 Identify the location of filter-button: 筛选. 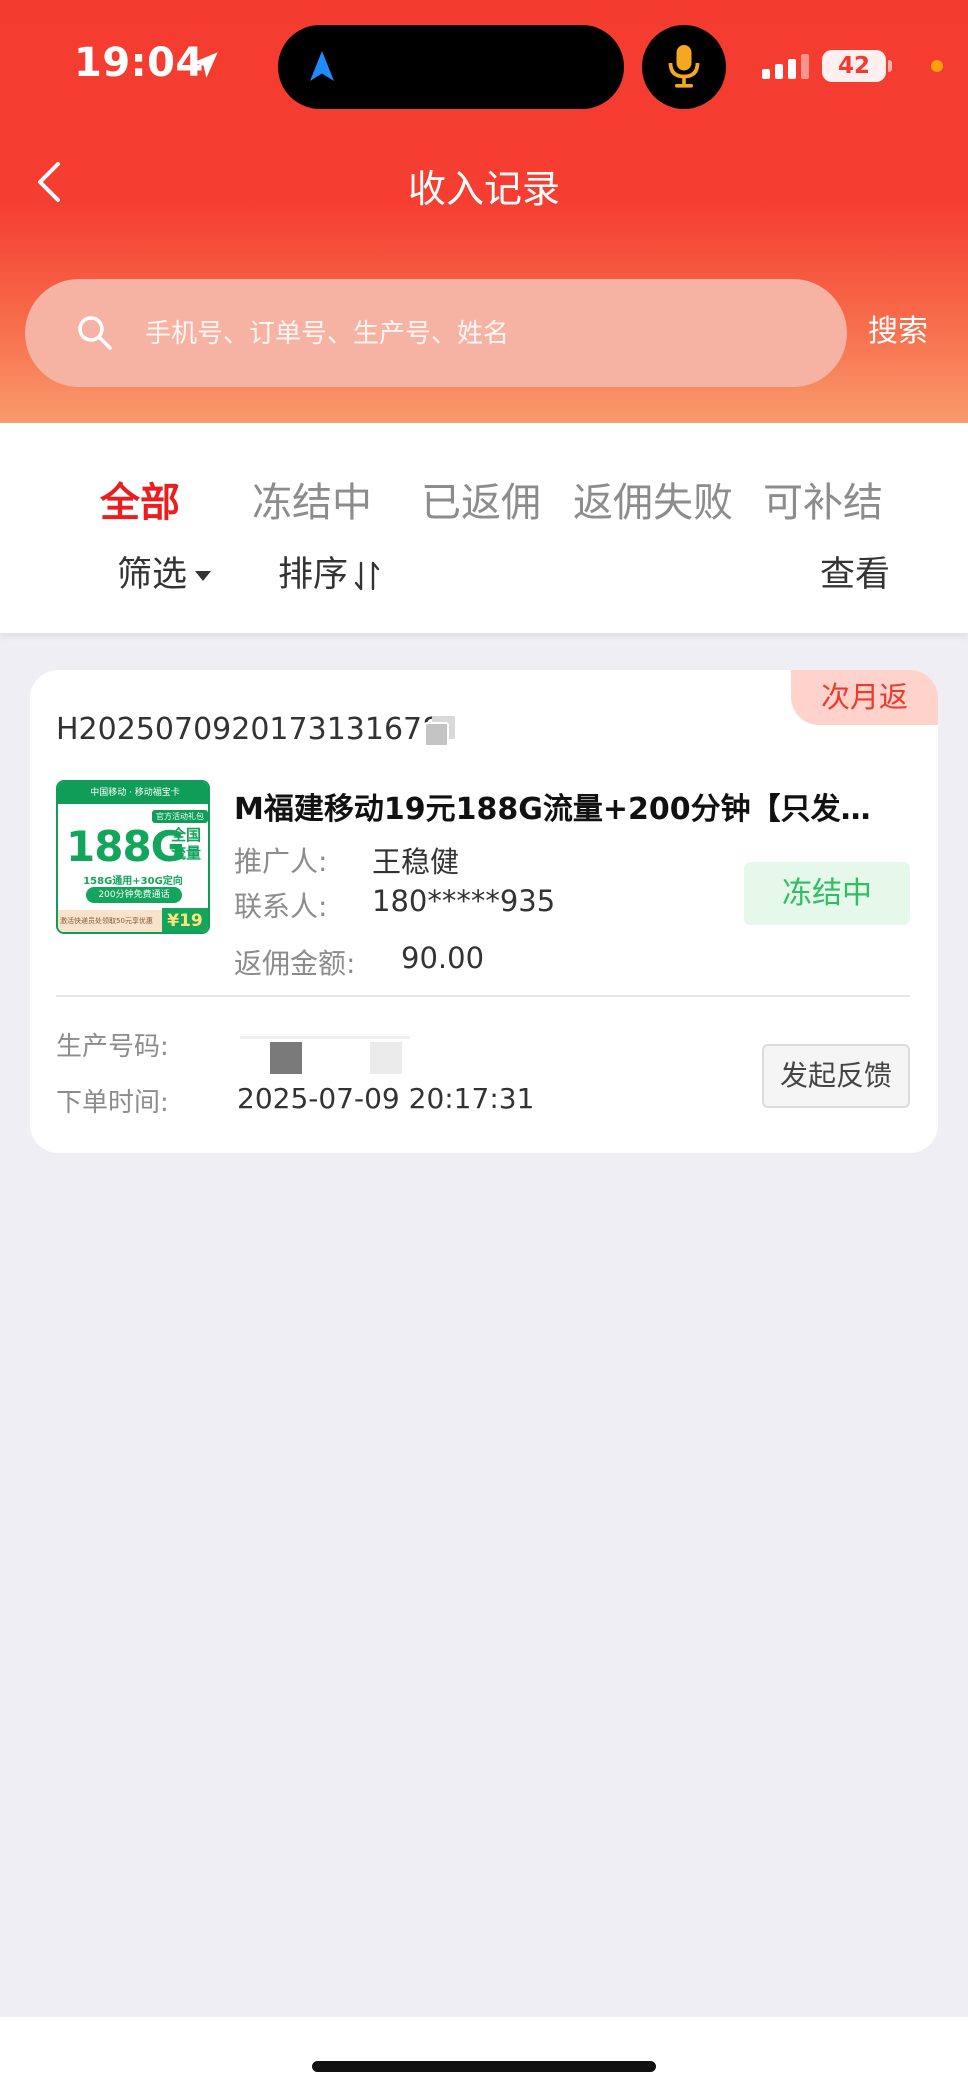
(164, 571).